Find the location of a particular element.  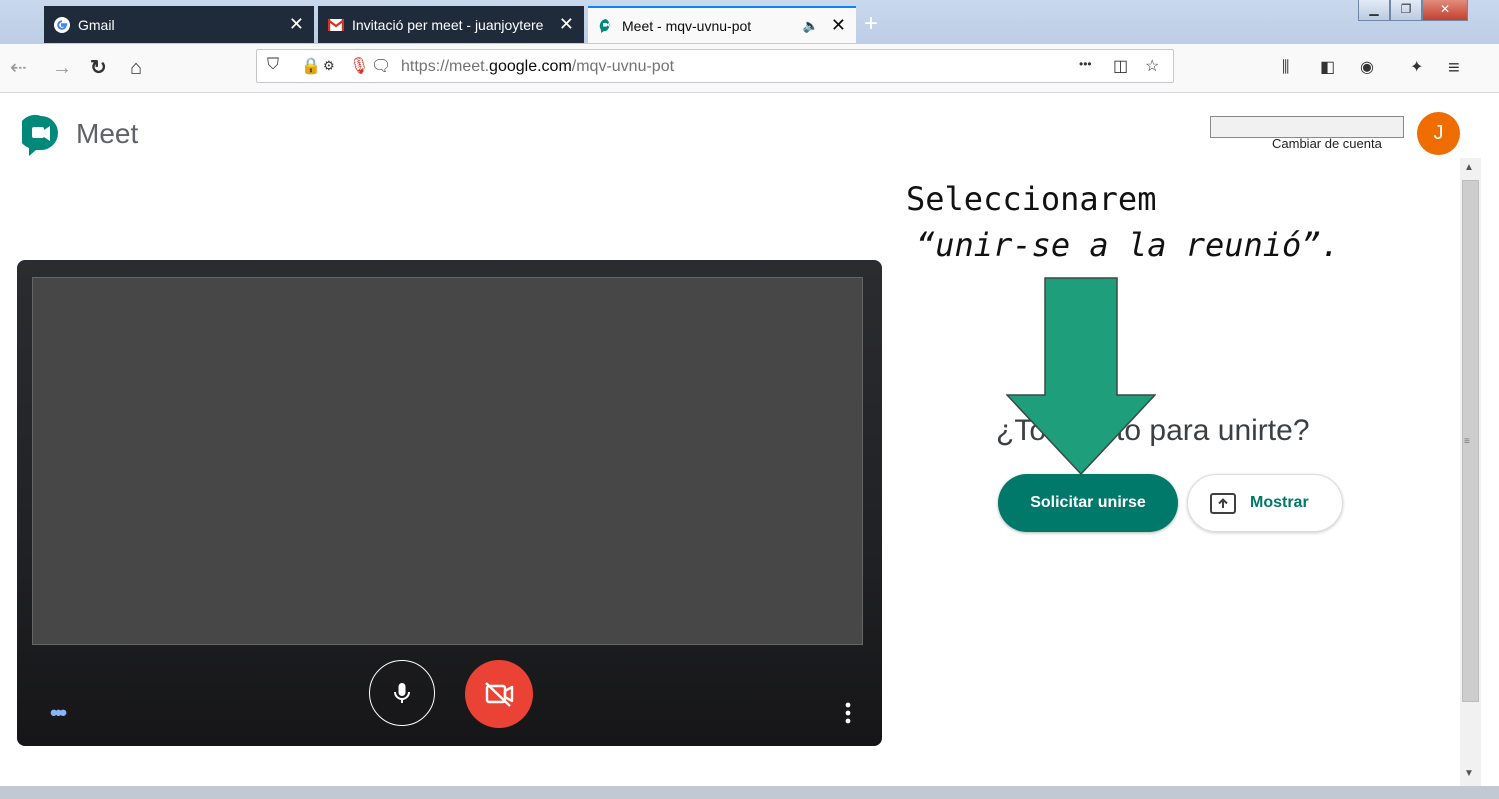

library-icon: ⫼ is located at coordinates (1285, 68).